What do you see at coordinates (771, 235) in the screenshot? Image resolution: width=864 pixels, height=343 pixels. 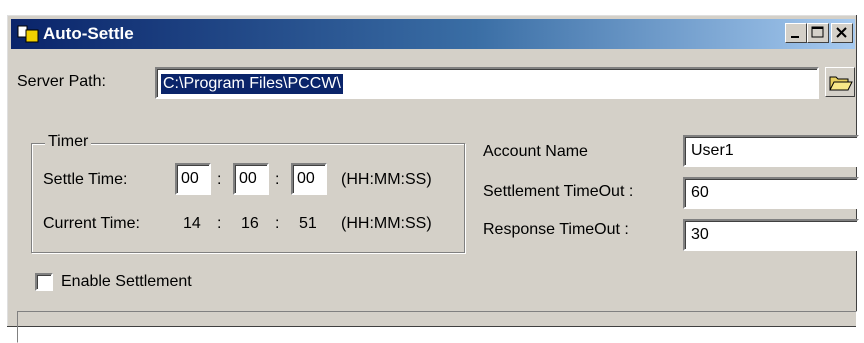 I see `response-timeout-input: 30` at bounding box center [771, 235].